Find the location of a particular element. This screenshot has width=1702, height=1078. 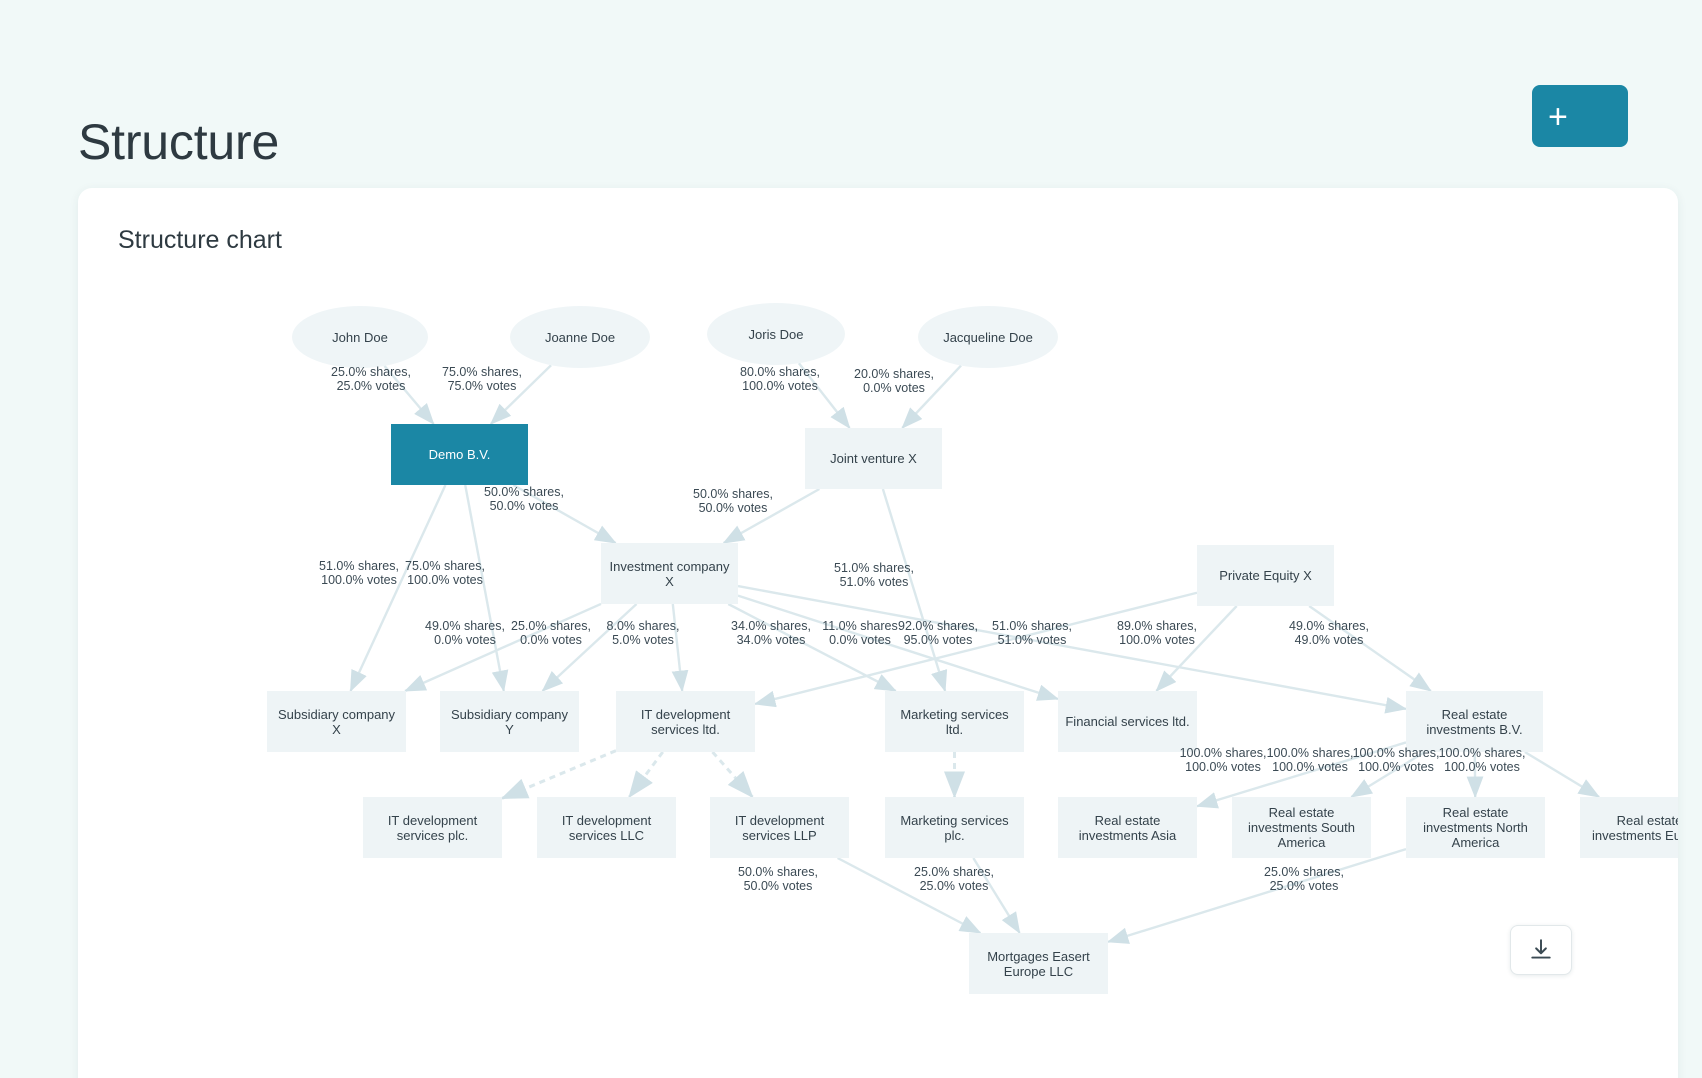

download-icon is located at coordinates (1541, 950).